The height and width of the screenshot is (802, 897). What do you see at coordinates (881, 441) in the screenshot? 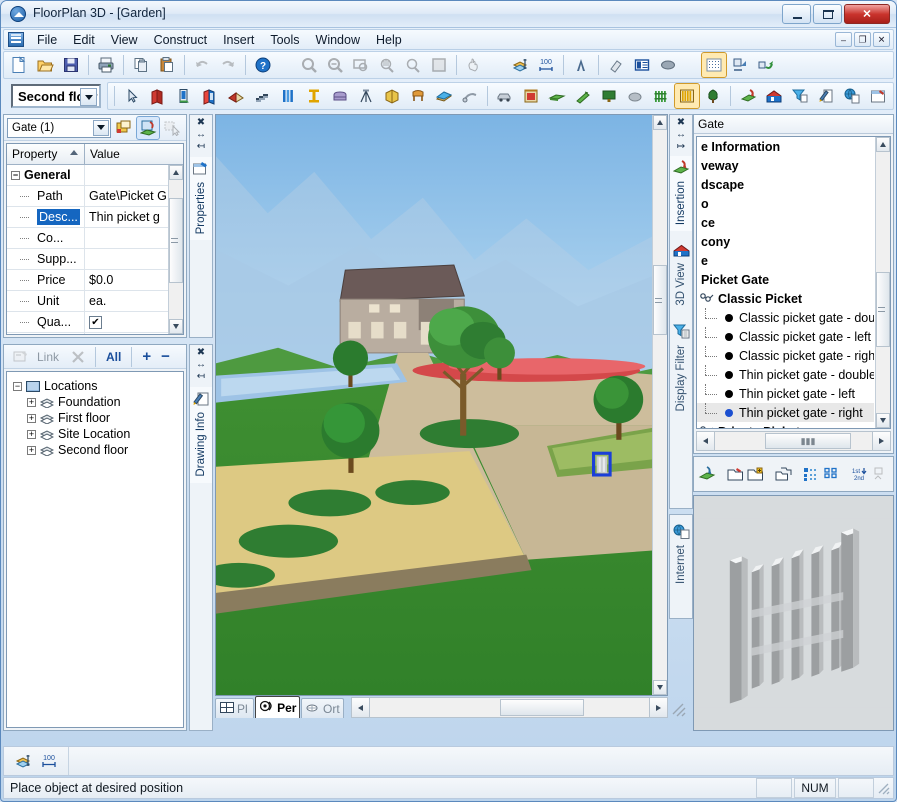
I see `scroll-right-button` at bounding box center [881, 441].